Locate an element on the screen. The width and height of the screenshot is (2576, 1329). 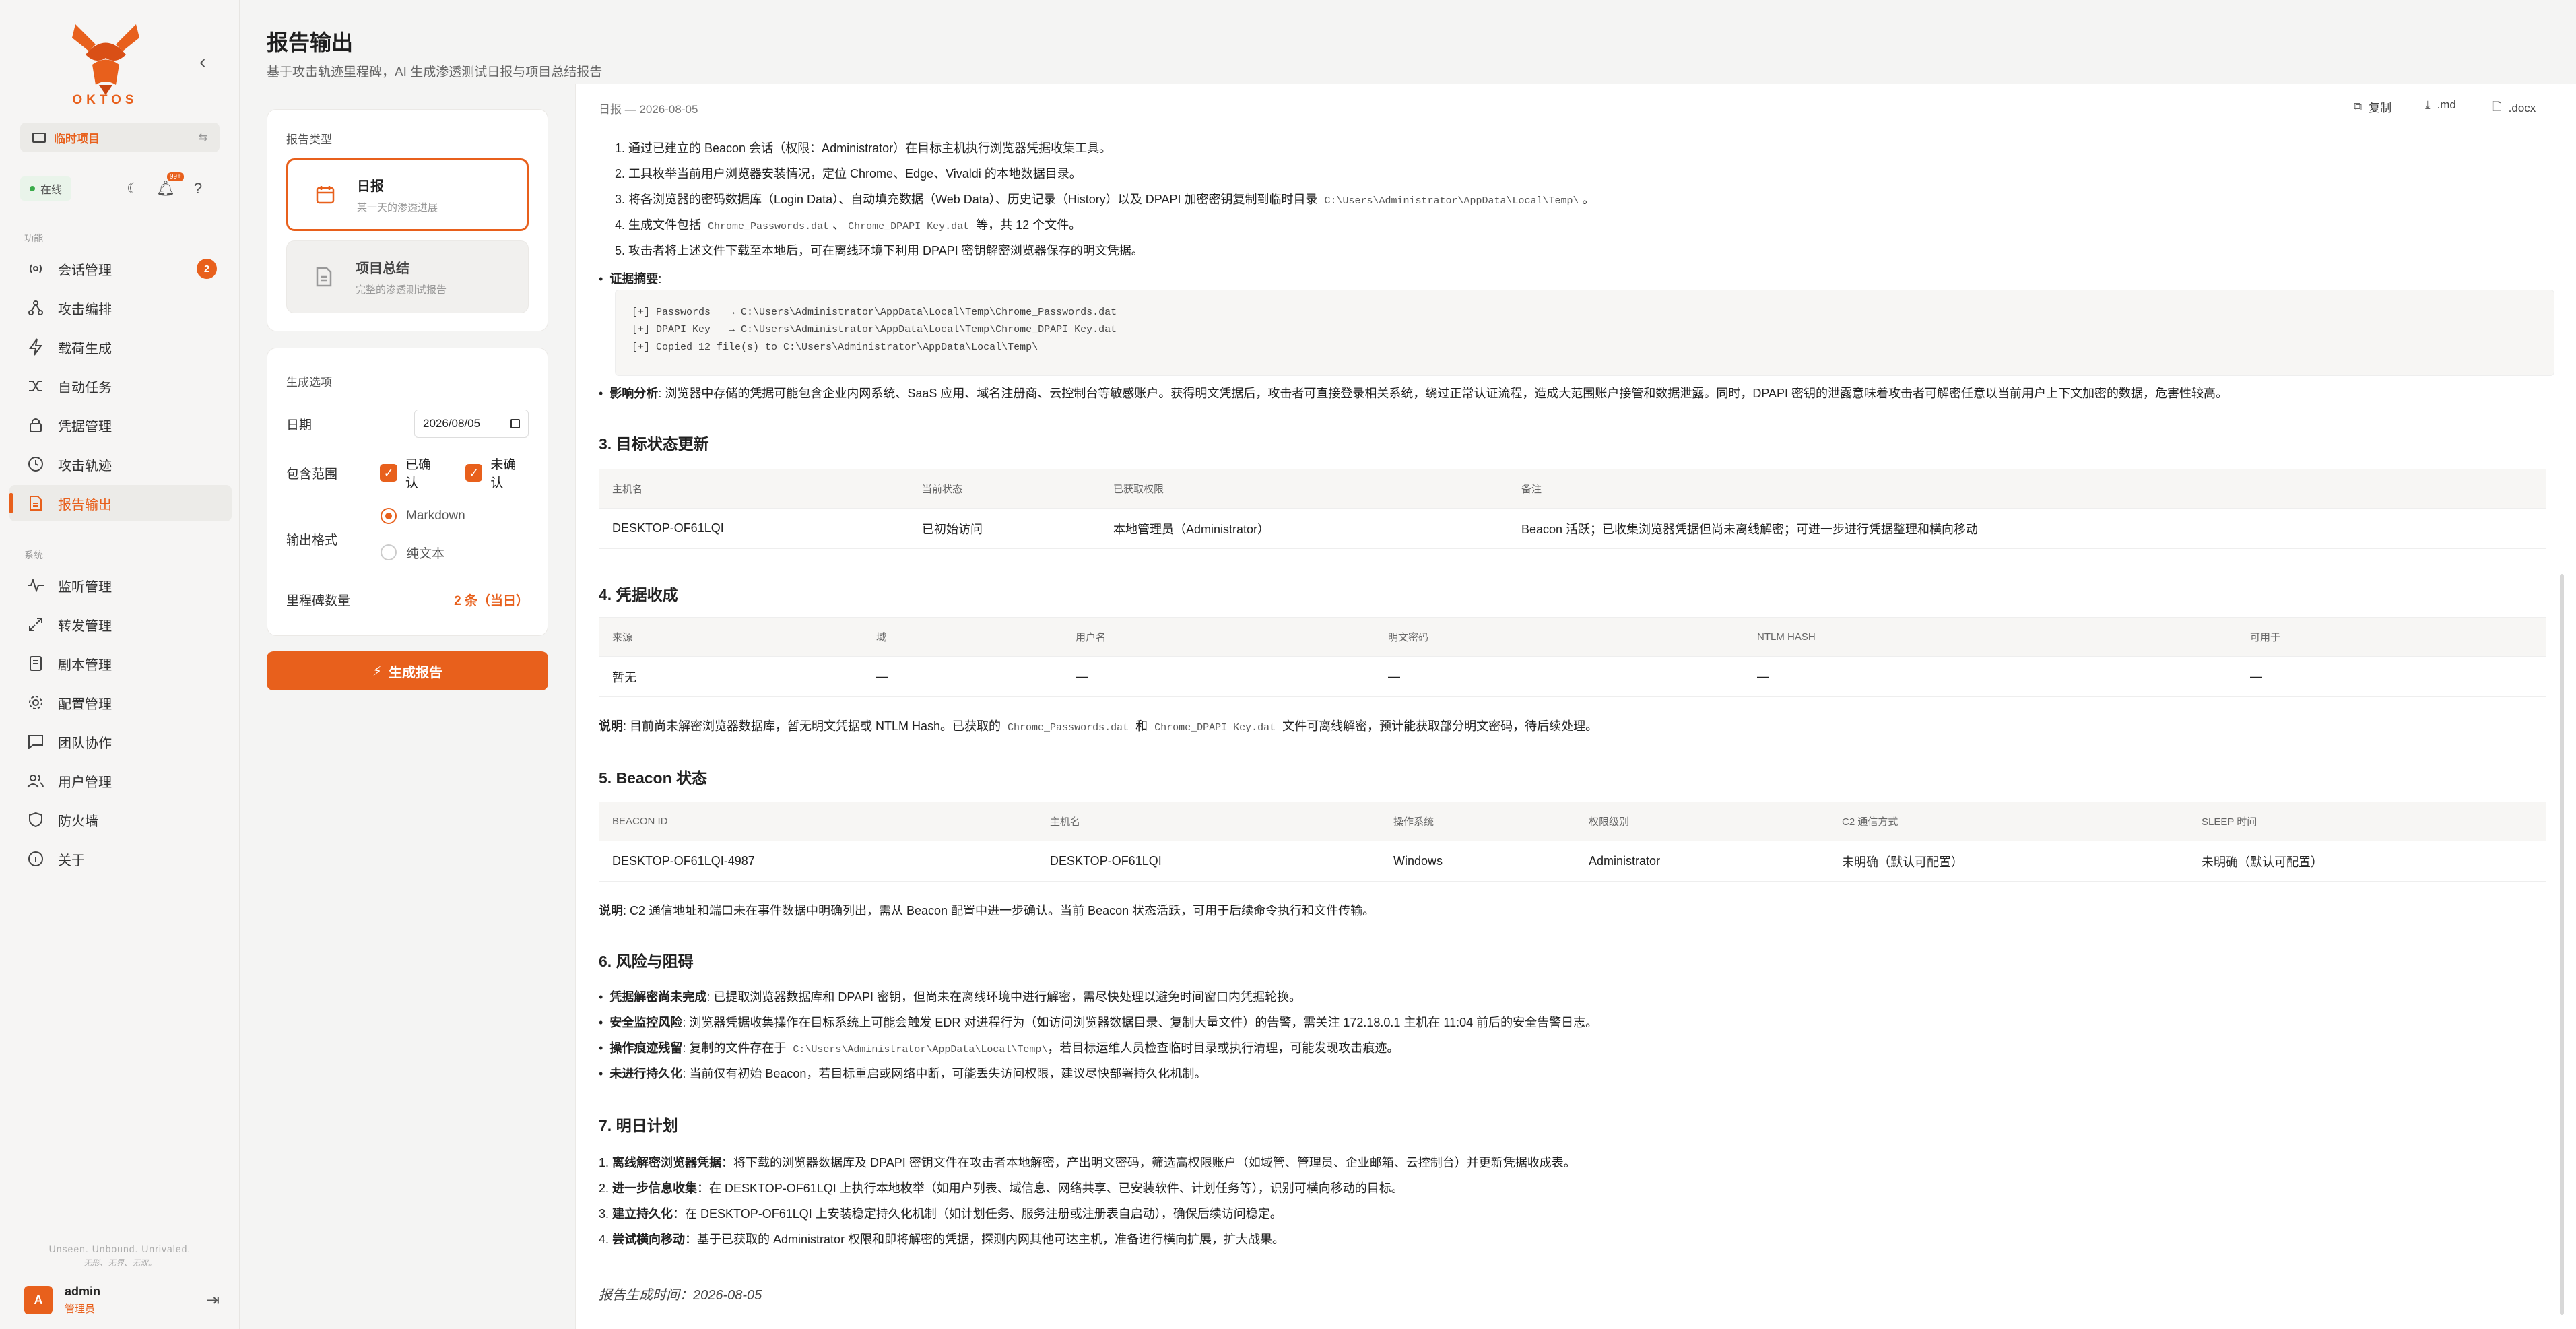
generate-report-button: ⚡︎ 生成报告 is located at coordinates (407, 670).